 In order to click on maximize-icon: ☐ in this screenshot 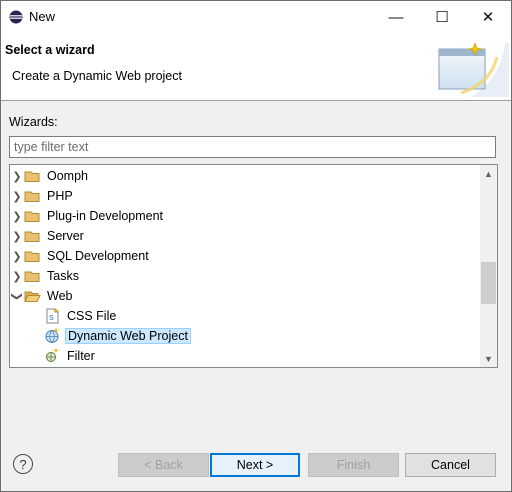, I will do `click(442, 17)`.